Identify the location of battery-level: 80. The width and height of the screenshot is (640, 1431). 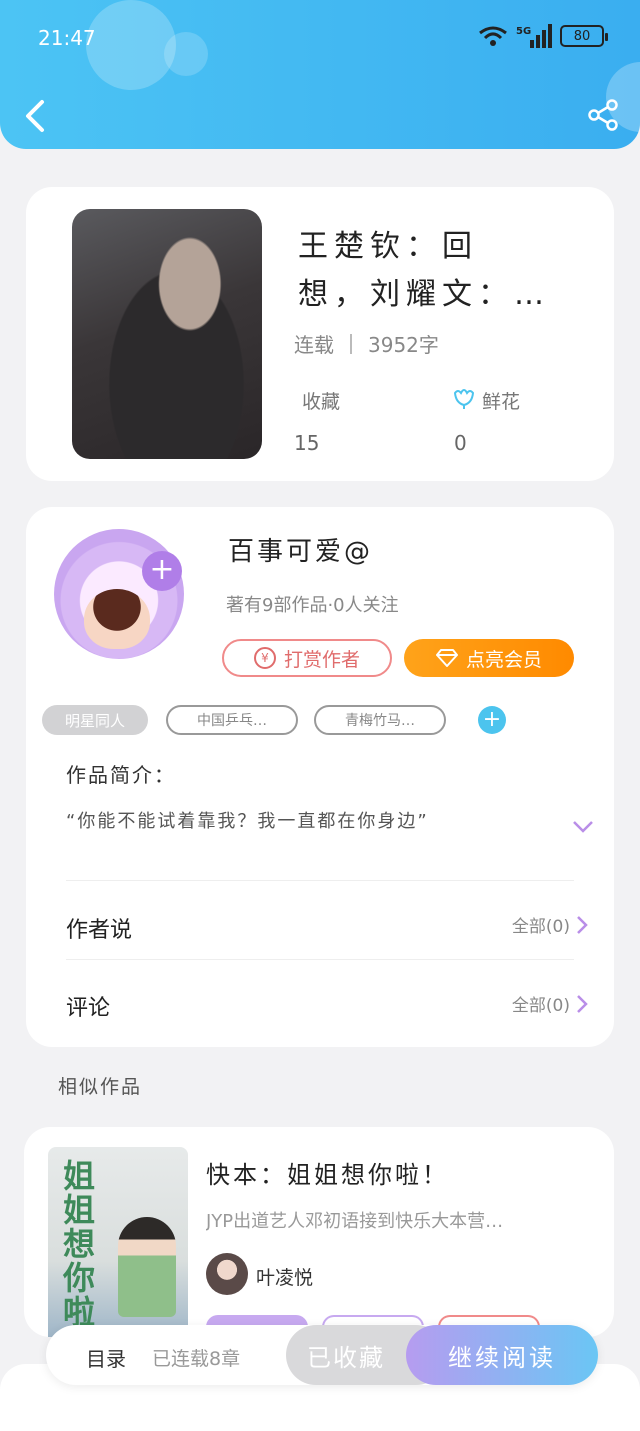
(582, 36).